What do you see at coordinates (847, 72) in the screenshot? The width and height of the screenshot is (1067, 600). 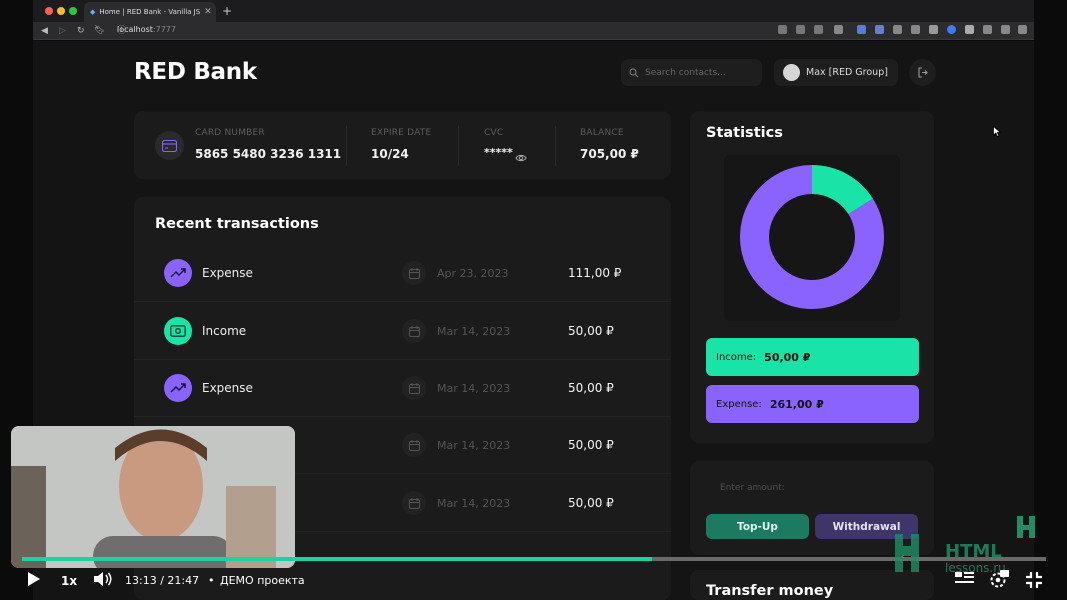 I see `user-name: Max [RED Group]` at bounding box center [847, 72].